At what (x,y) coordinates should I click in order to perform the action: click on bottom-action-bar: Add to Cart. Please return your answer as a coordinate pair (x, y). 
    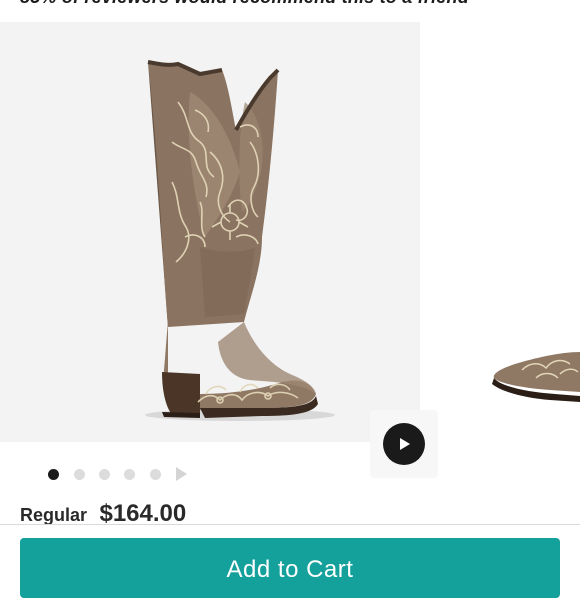
    Looking at the image, I should click on (290, 561).